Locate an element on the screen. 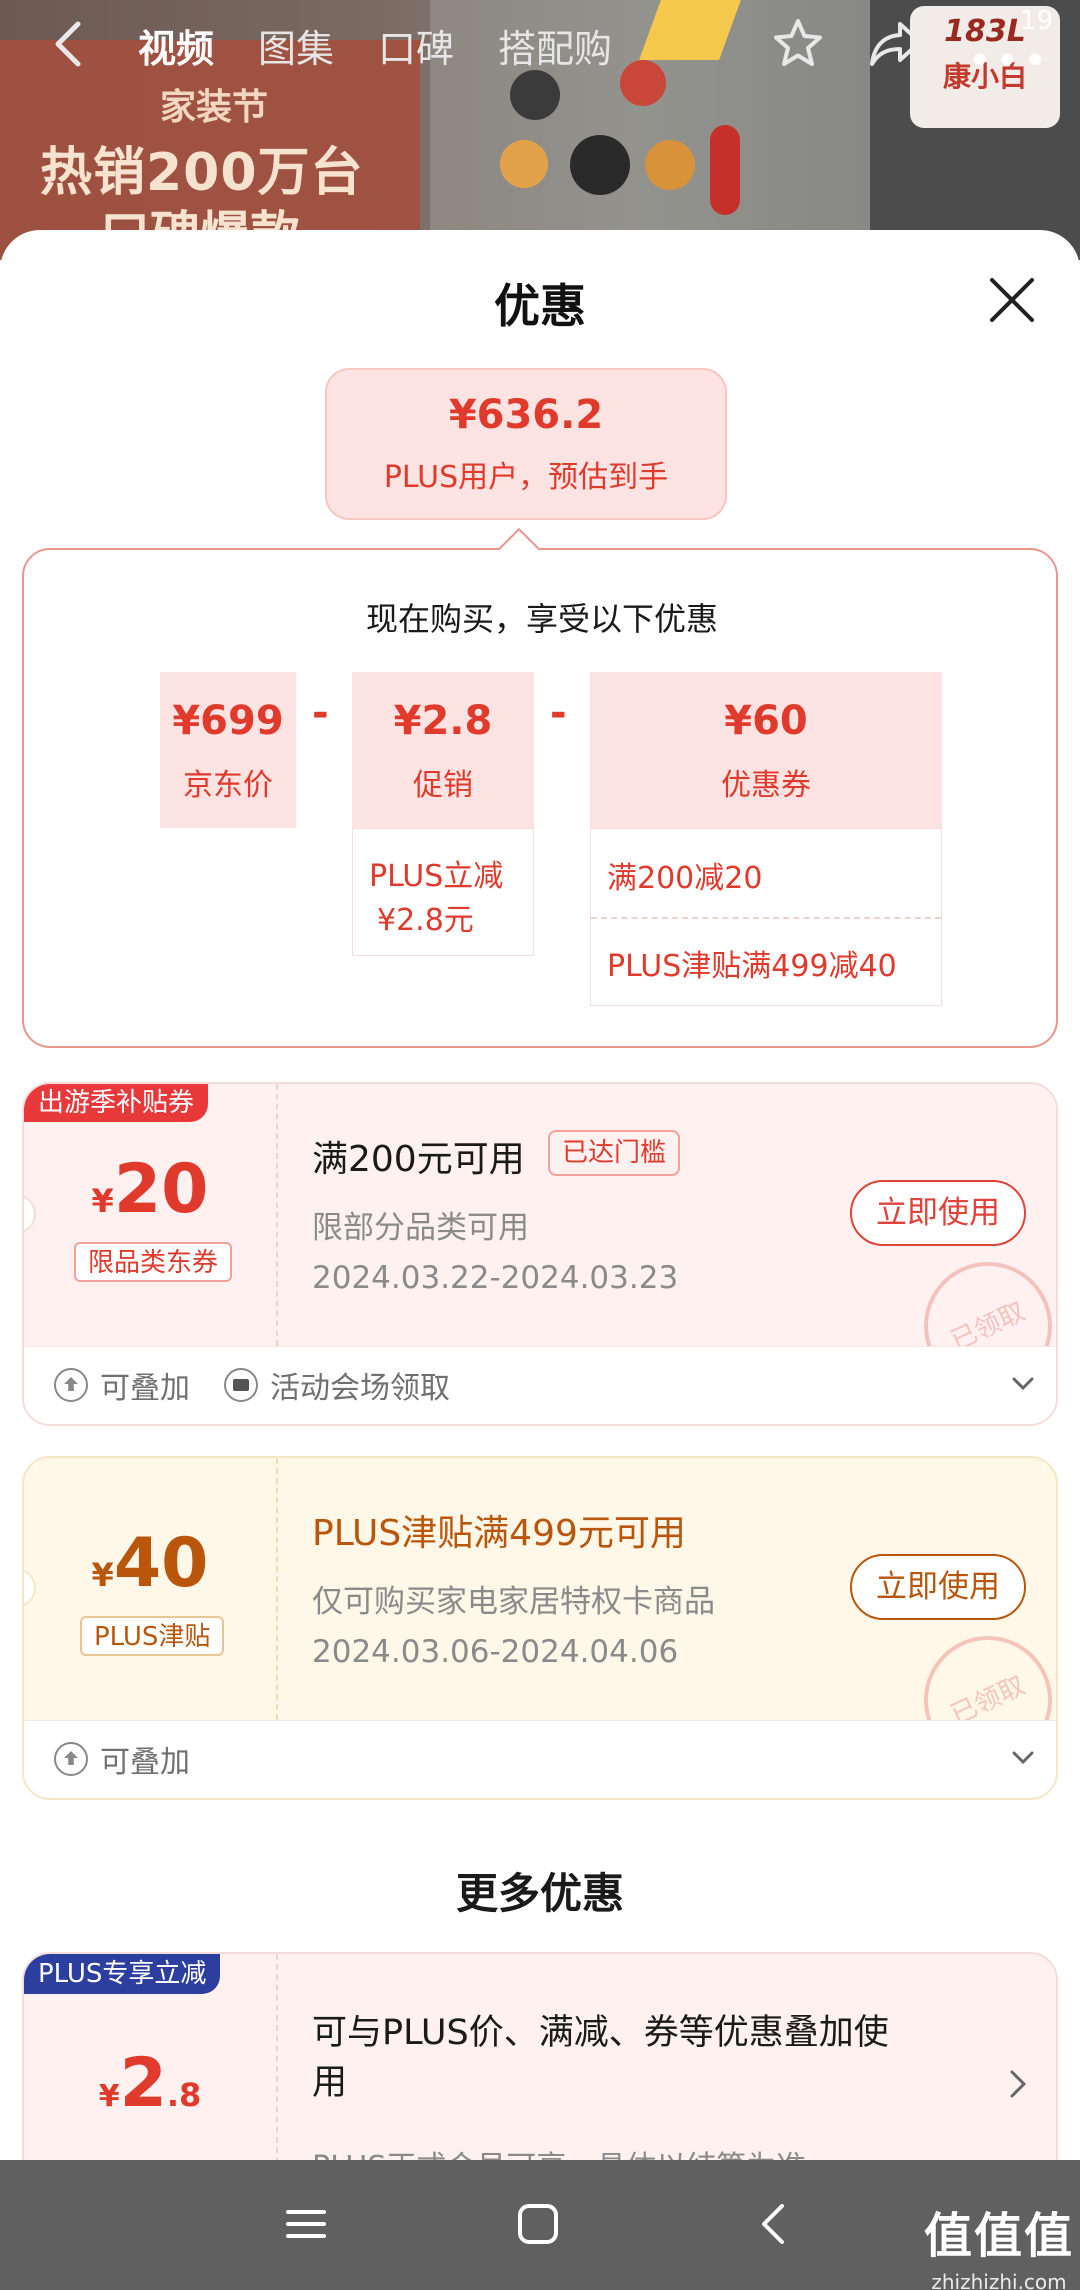 The width and height of the screenshot is (1080, 2290). jd-price-box: ¥699 京东价 is located at coordinates (228, 750).